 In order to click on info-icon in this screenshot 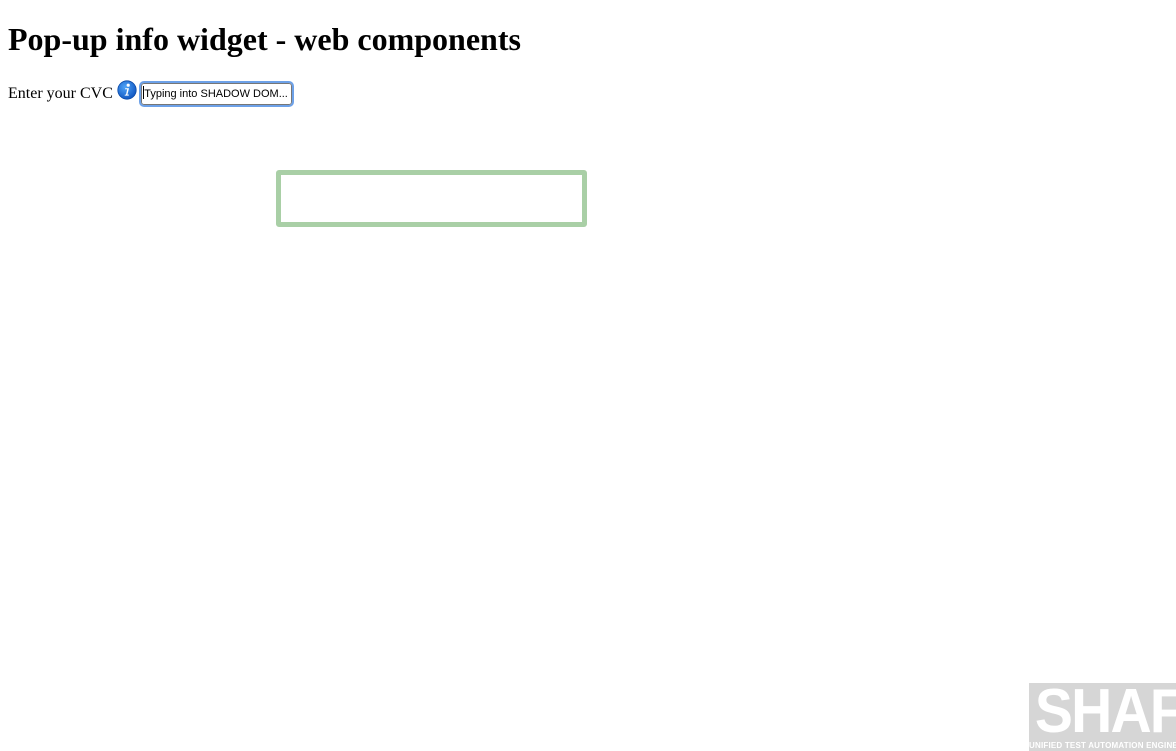, I will do `click(127, 90)`.